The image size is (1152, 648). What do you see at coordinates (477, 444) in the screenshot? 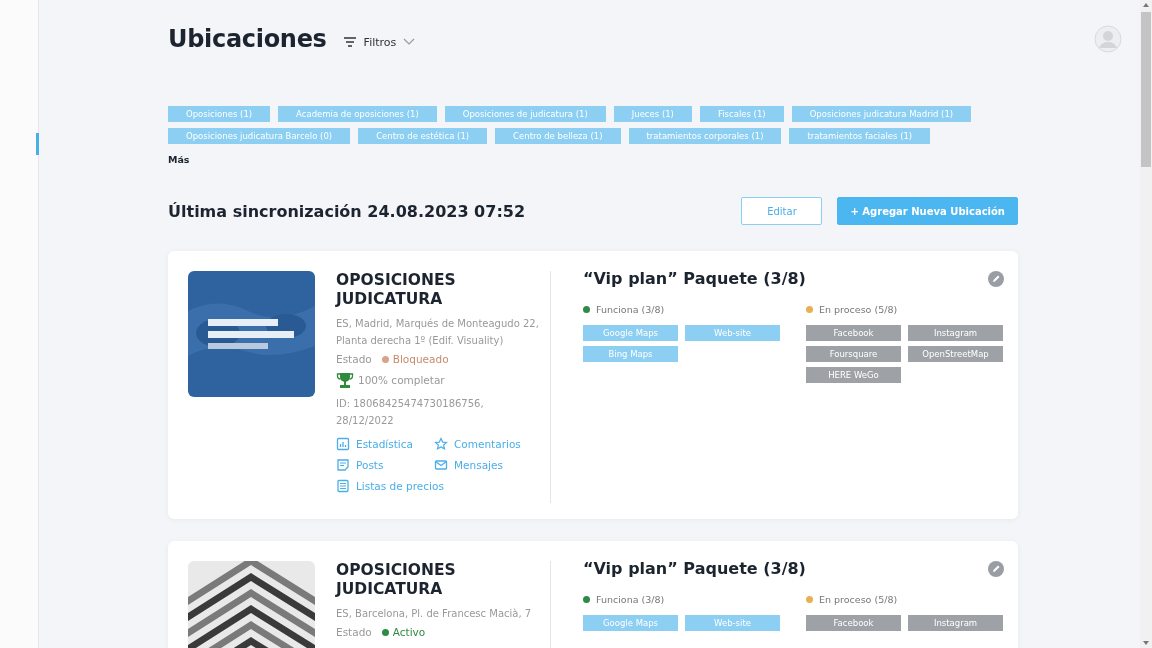
I see `location-link: Comentarios` at bounding box center [477, 444].